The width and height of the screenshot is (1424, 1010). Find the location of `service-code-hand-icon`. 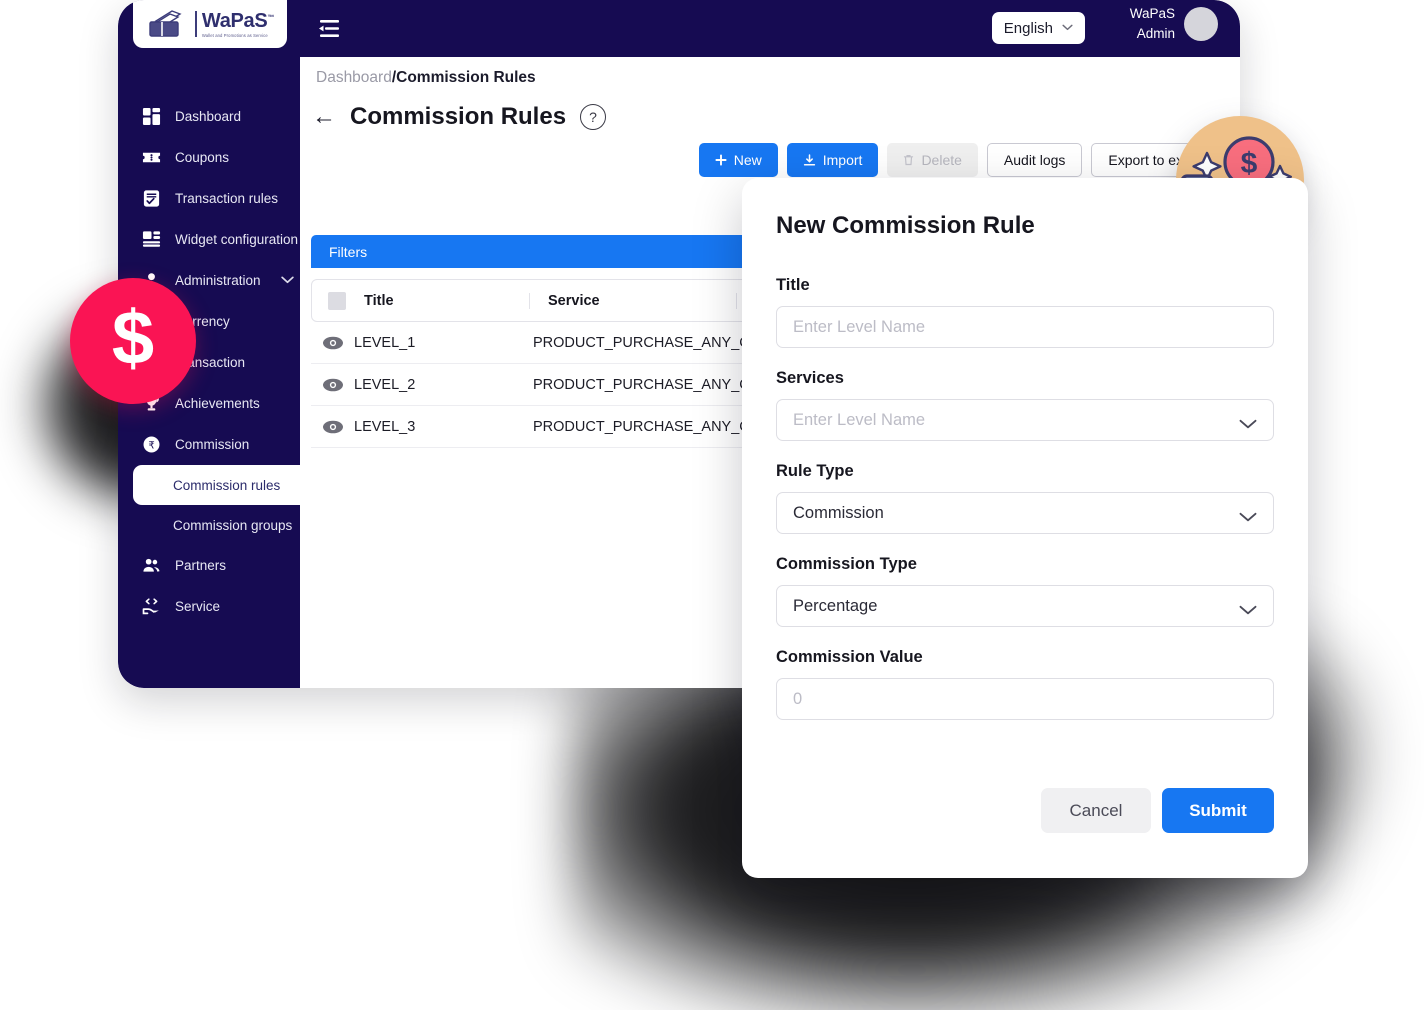

service-code-hand-icon is located at coordinates (151, 606).